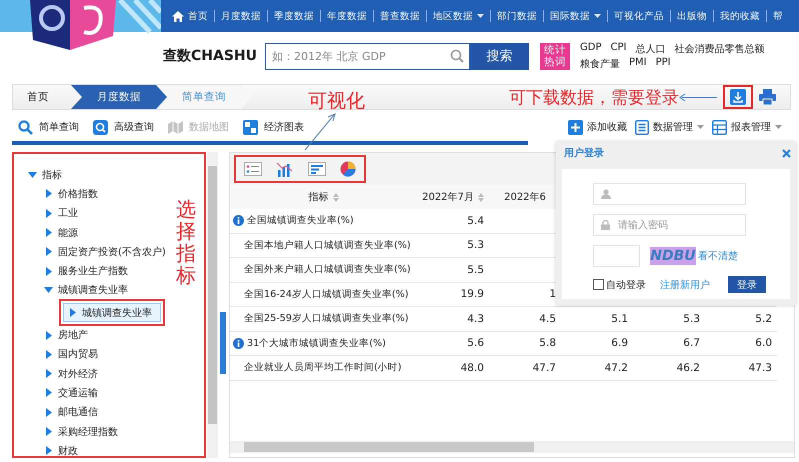  I want to click on plus-icon, so click(575, 127).